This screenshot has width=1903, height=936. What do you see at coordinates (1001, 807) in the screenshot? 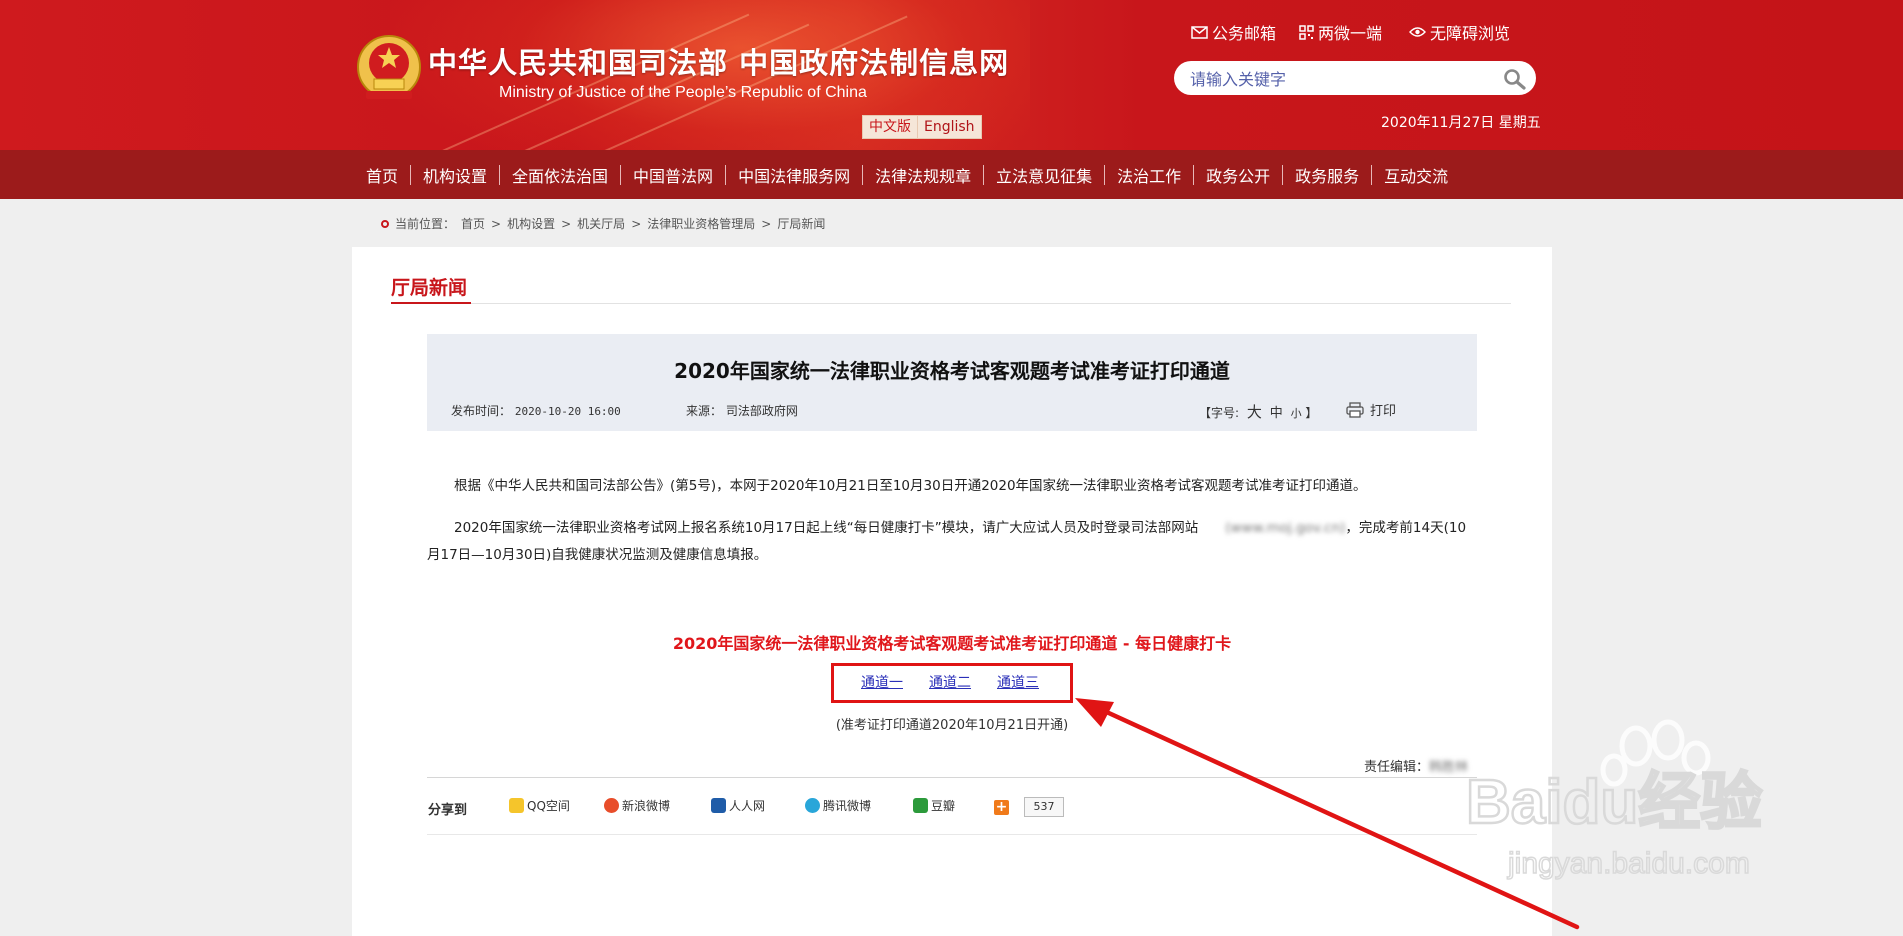
I see `more-share-button: +` at bounding box center [1001, 807].